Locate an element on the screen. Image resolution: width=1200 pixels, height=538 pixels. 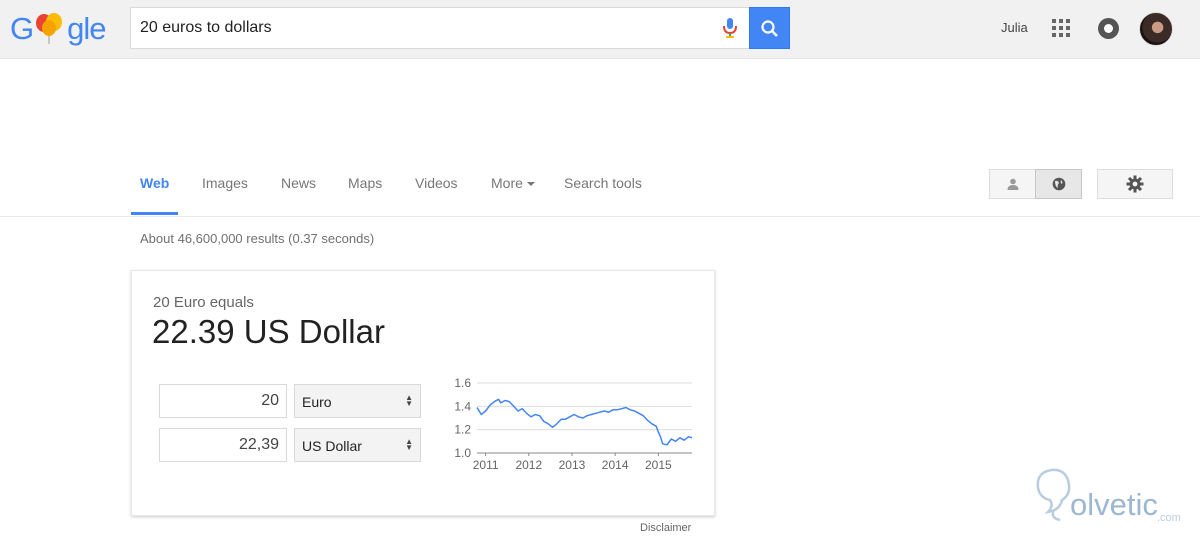
currency-to-label: US Dollar is located at coordinates (332, 446).